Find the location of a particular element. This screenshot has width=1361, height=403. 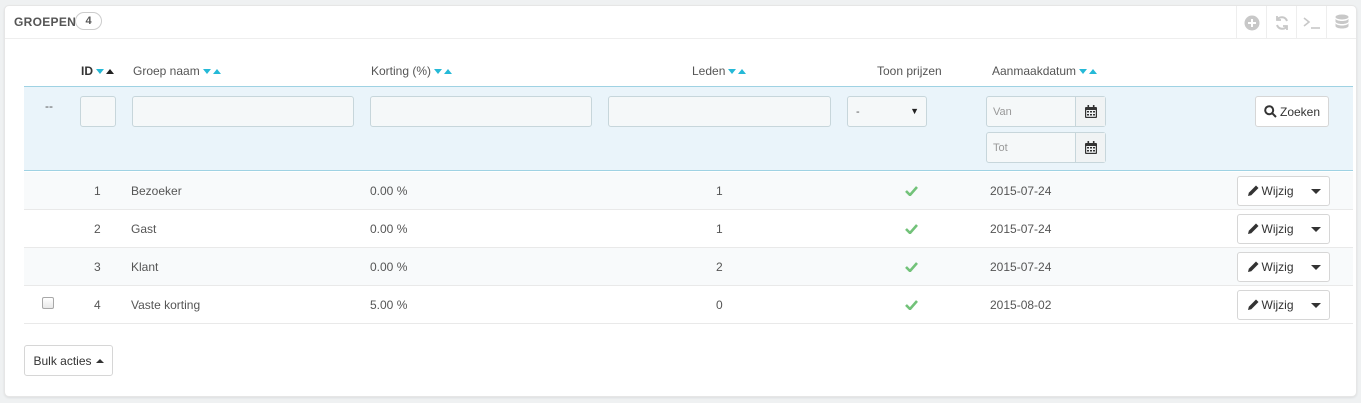

date-to-placeholder: Tot is located at coordinates (1031, 147).